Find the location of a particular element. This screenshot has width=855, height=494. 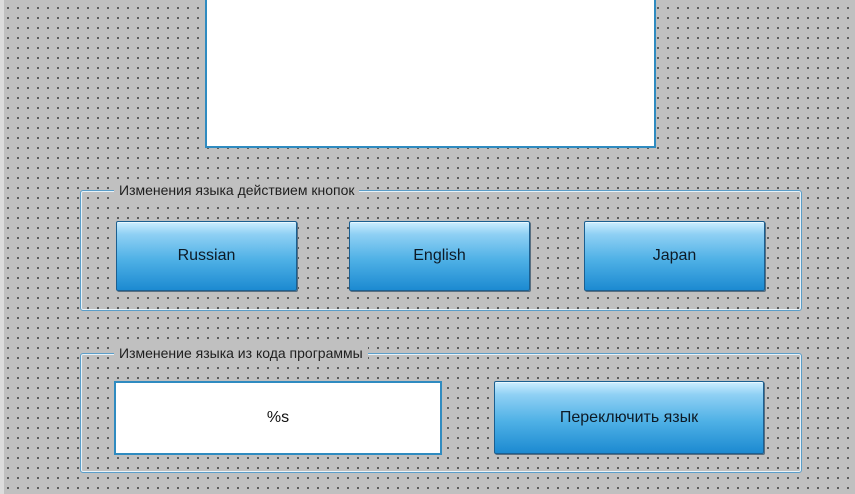

english-button: English is located at coordinates (439, 256).